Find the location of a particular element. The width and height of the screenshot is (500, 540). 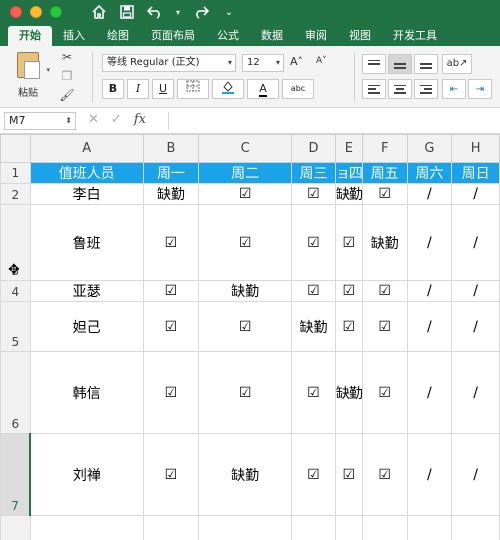

decrease-indent-button: ⇤ is located at coordinates (454, 89).